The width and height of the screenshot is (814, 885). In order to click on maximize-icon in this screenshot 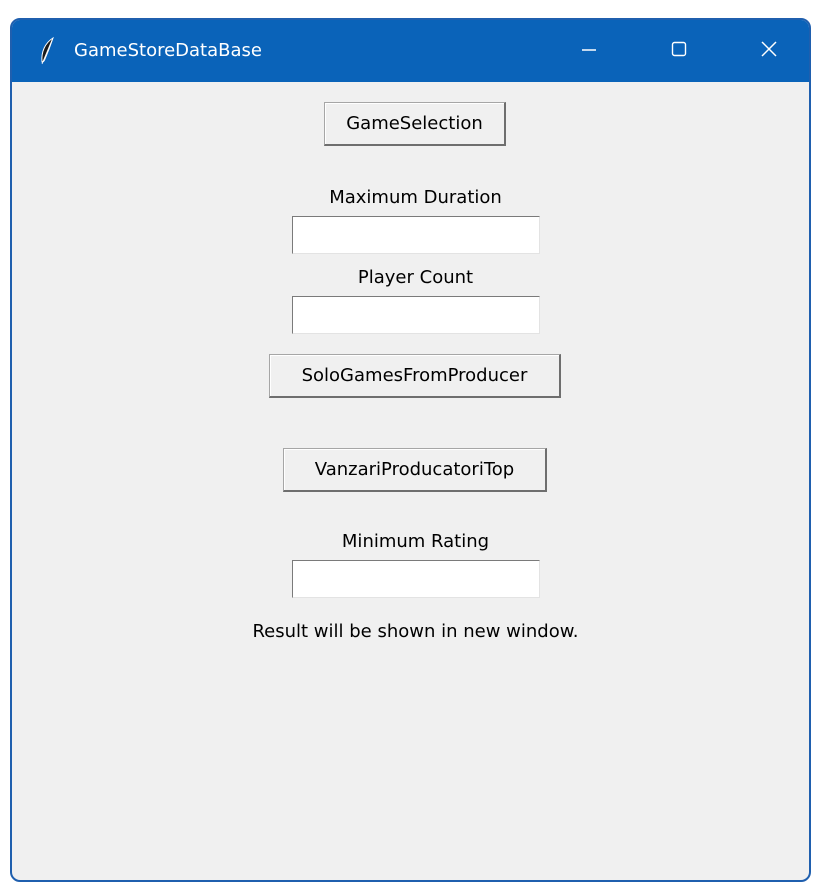, I will do `click(679, 51)`.